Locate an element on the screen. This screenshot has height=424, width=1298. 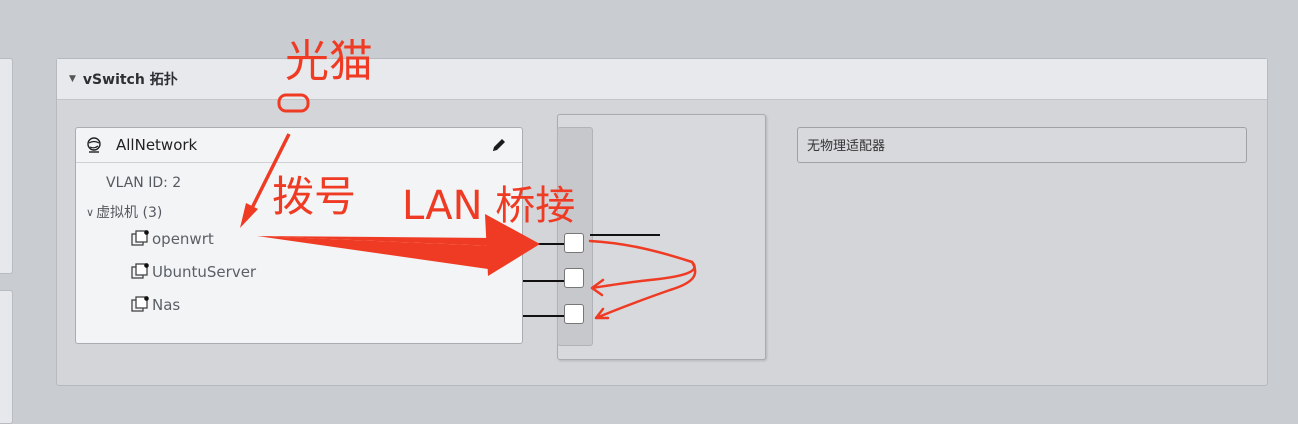
dialup-arrow-head is located at coordinates (249, 215).